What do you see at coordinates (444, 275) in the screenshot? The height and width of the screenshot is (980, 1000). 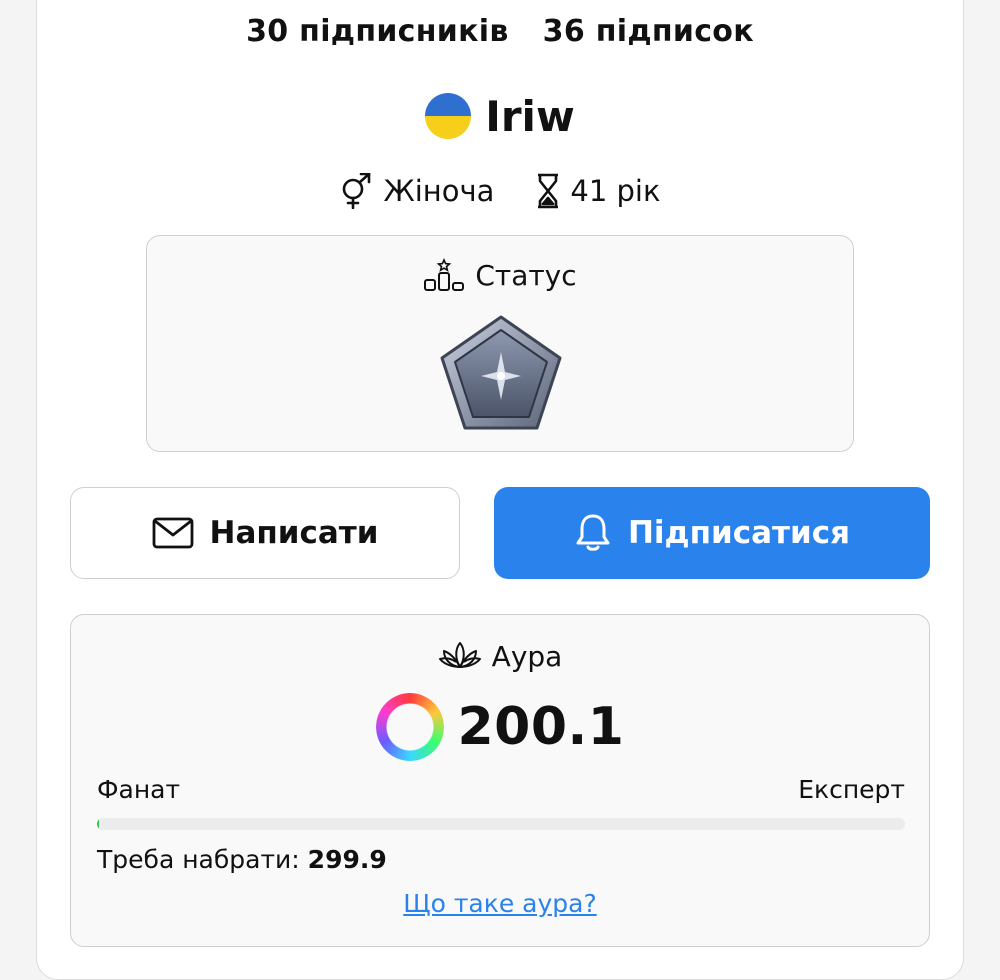 I see `podium-star-icon` at bounding box center [444, 275].